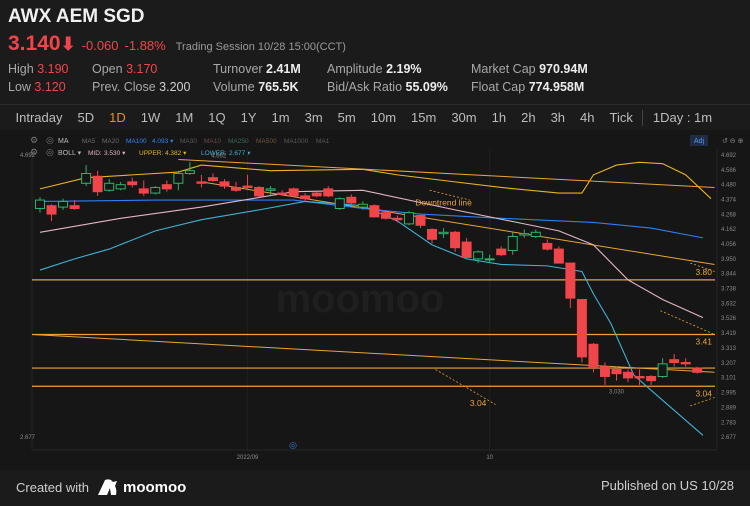 This screenshot has height=506, width=750. What do you see at coordinates (248, 118) in the screenshot?
I see `tab-1y: 1Y` at bounding box center [248, 118].